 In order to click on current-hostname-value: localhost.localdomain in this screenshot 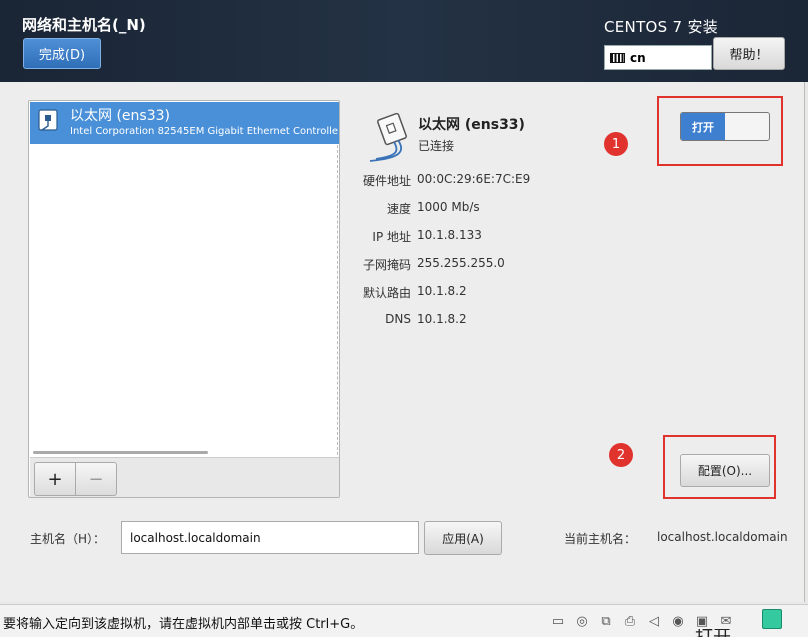, I will do `click(722, 537)`.